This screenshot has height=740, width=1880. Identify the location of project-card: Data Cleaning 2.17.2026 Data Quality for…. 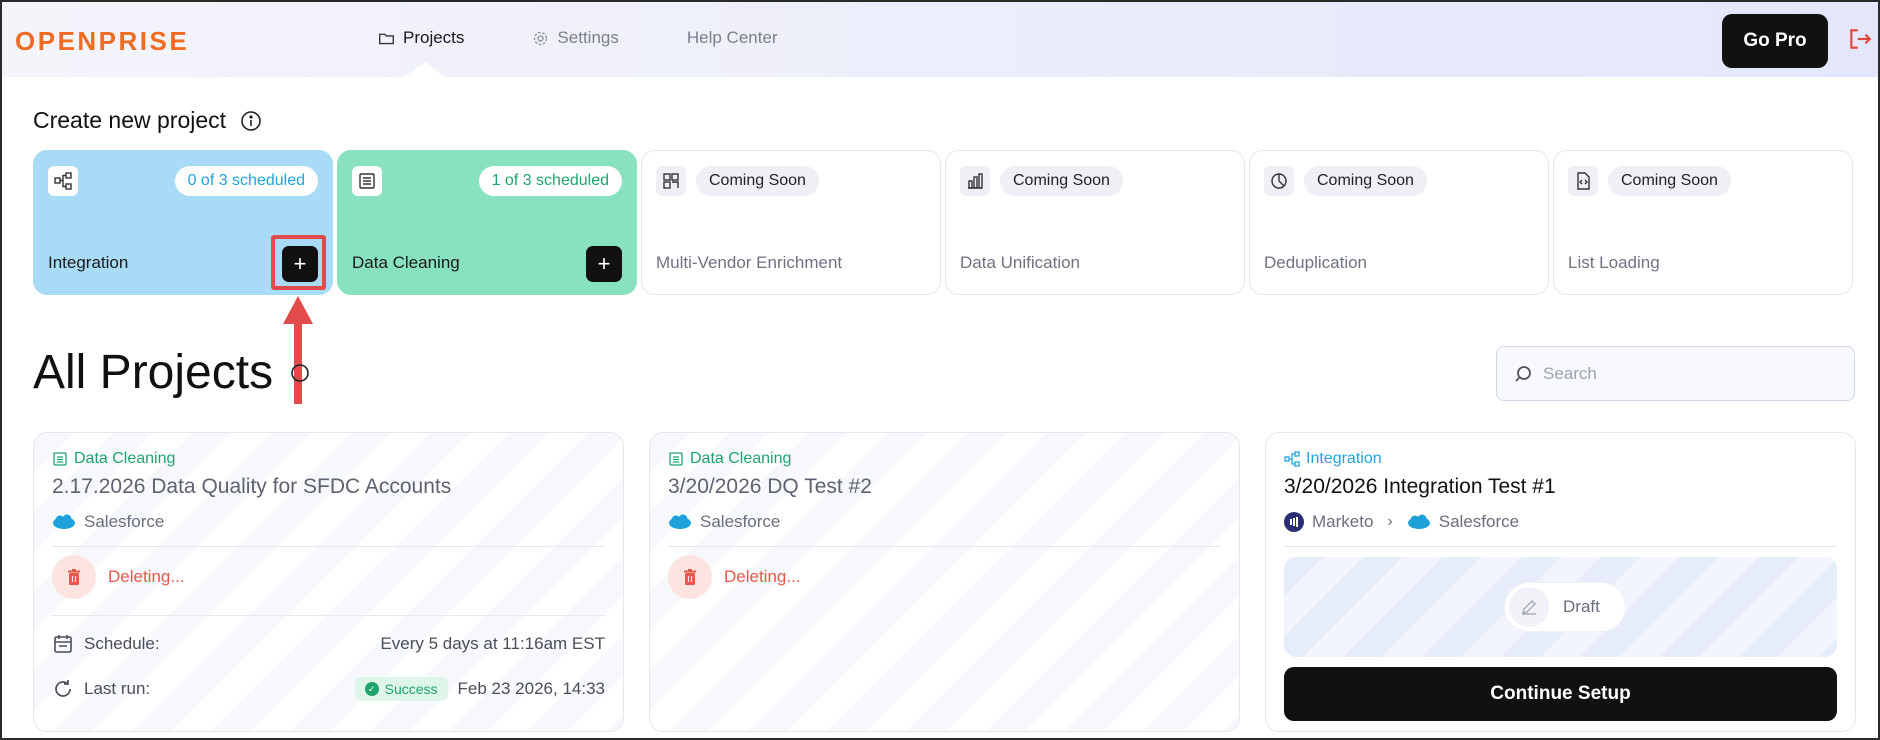
(328, 582).